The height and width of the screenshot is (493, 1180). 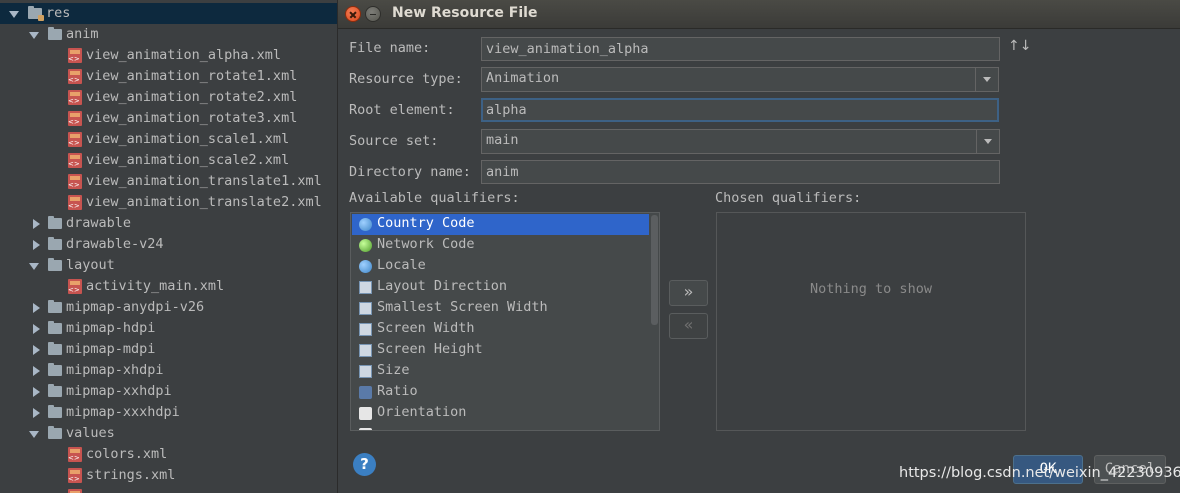 I want to click on width-icon, so click(x=365, y=308).